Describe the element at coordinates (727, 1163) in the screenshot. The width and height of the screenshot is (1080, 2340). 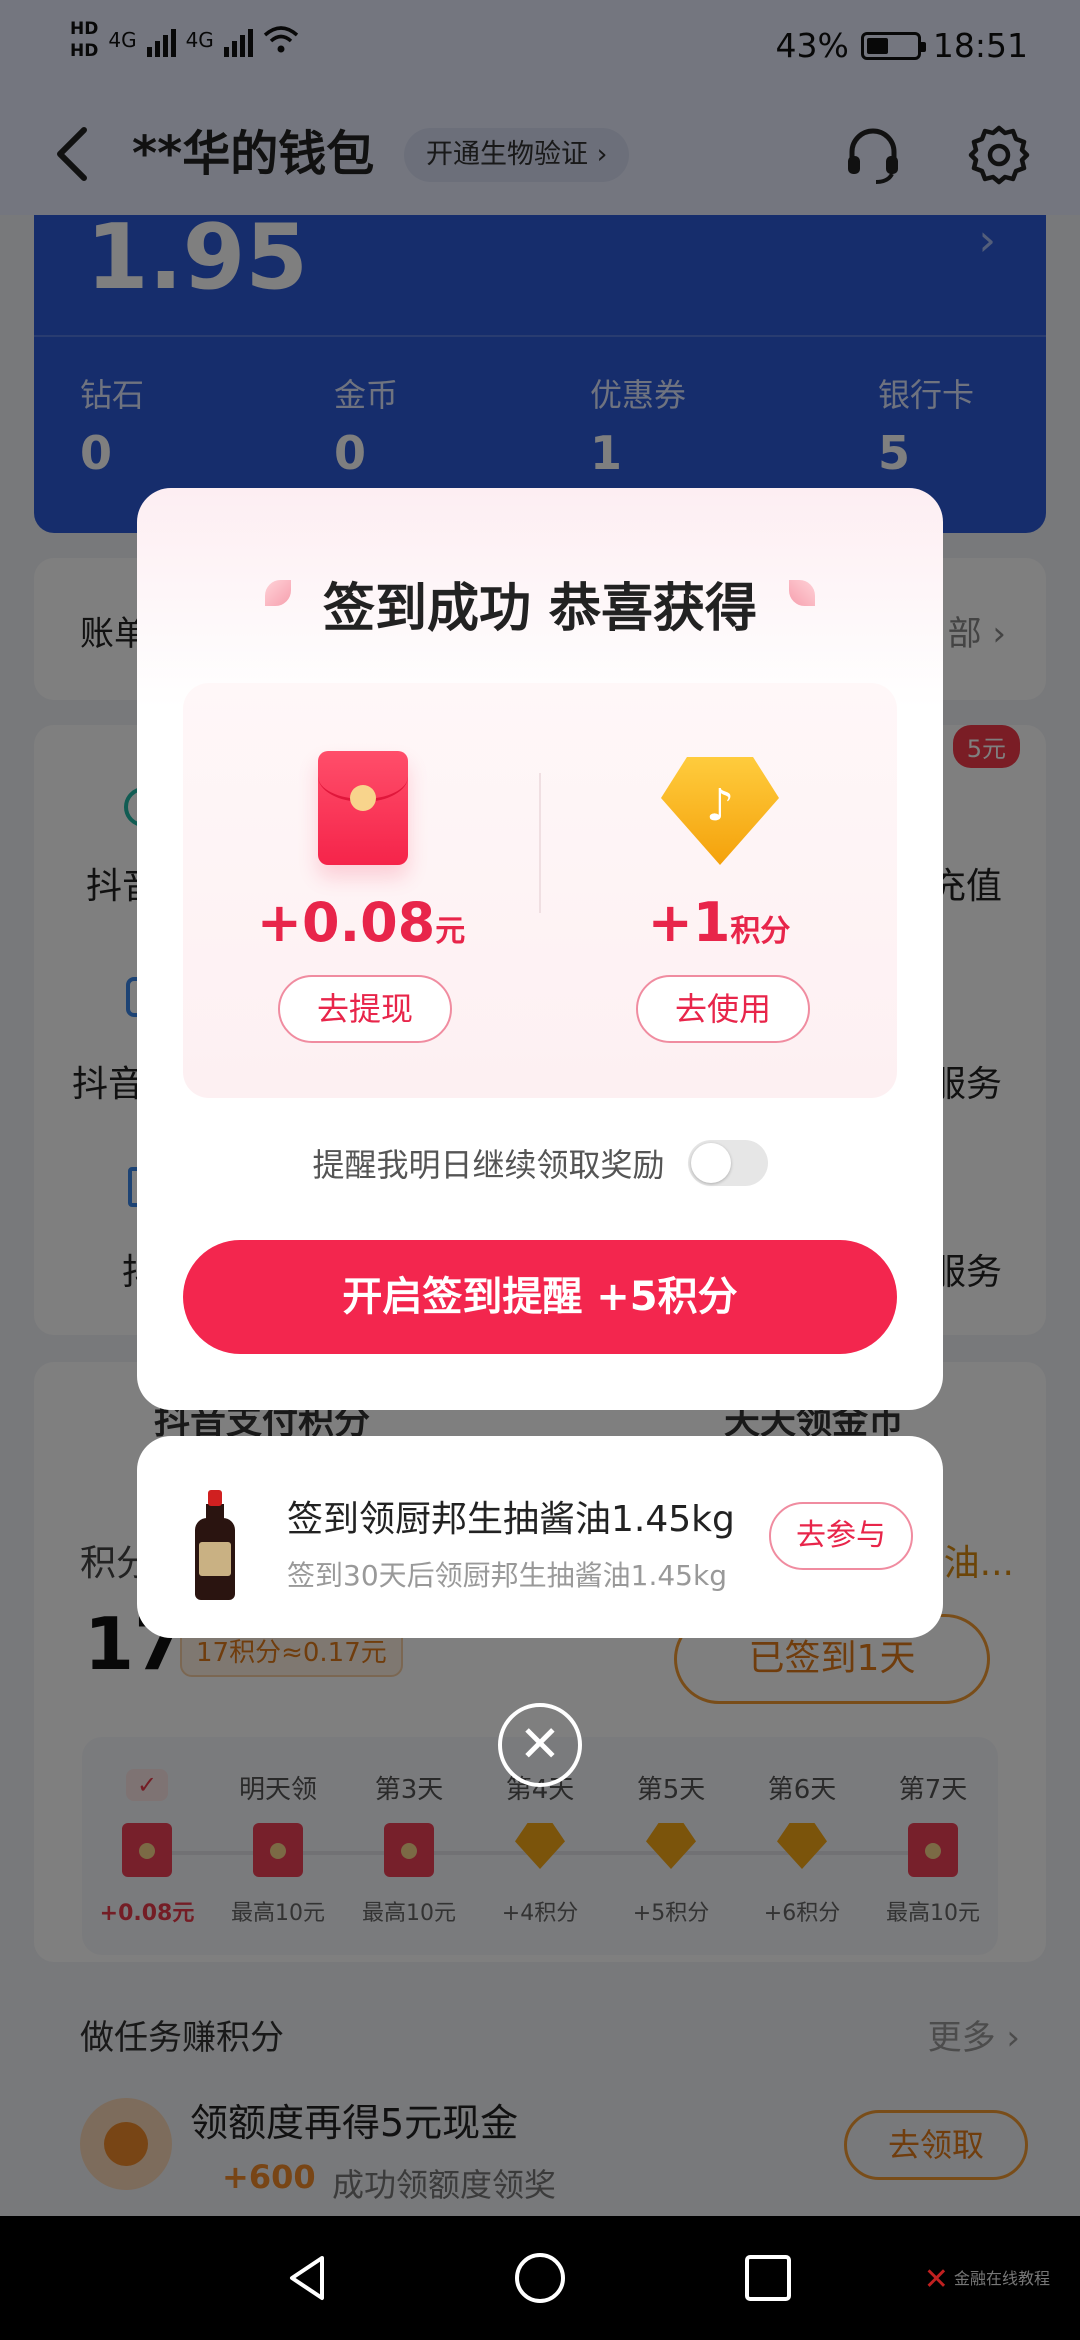
I see `reminder-toggle` at that location.